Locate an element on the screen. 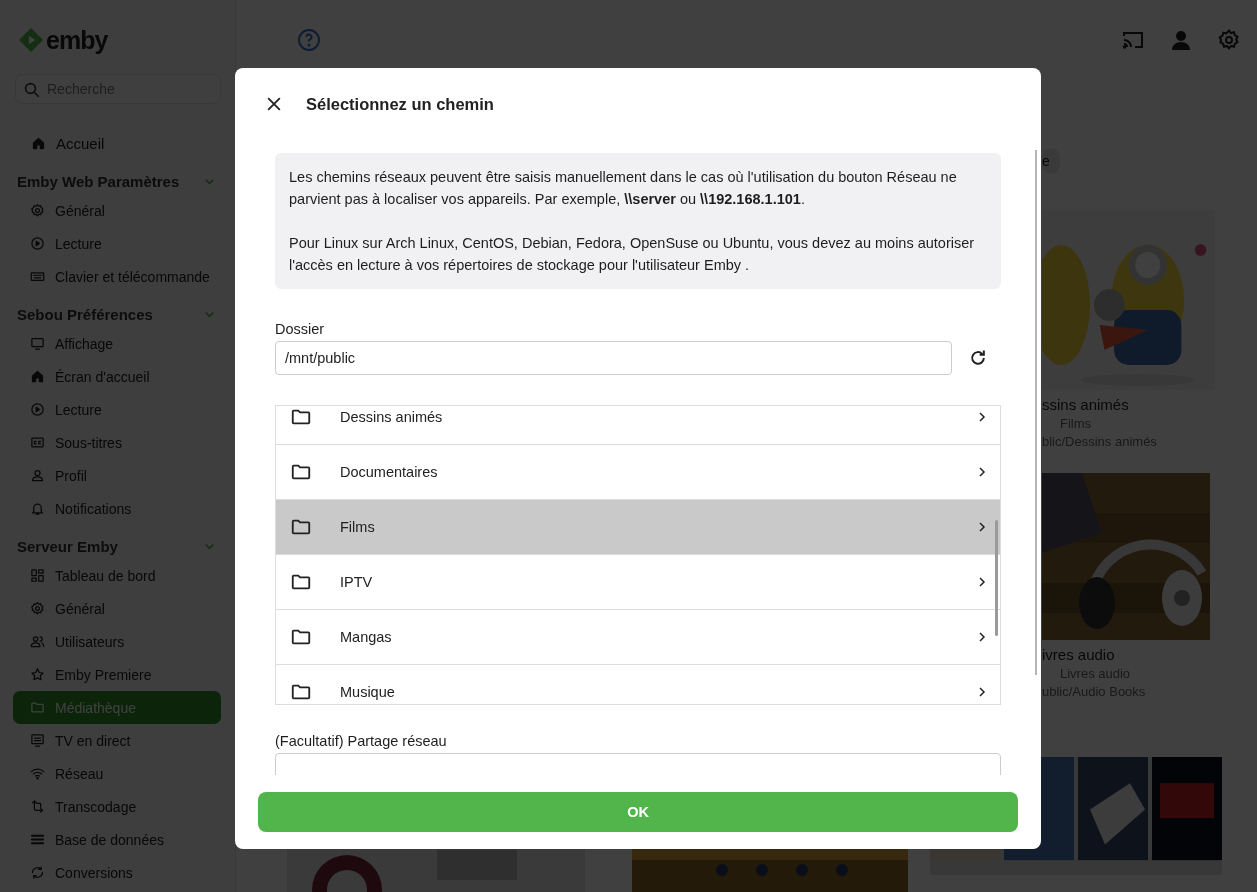 Image resolution: width=1257 pixels, height=892 pixels. field-label: (Facultatif) Partage réseau is located at coordinates (361, 741).